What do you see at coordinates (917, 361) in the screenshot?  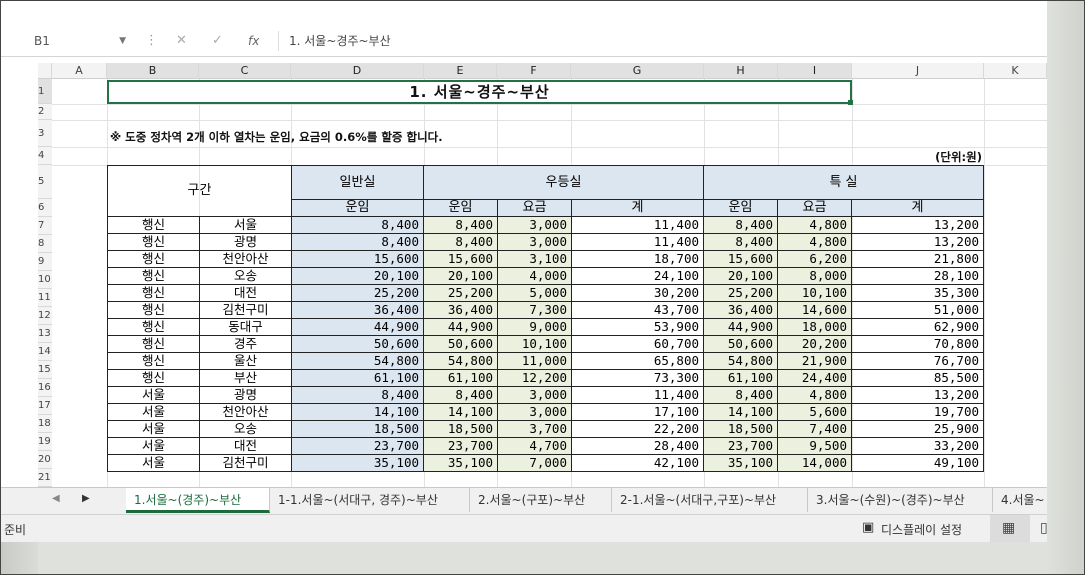 I see `fare-cell: 76,700` at bounding box center [917, 361].